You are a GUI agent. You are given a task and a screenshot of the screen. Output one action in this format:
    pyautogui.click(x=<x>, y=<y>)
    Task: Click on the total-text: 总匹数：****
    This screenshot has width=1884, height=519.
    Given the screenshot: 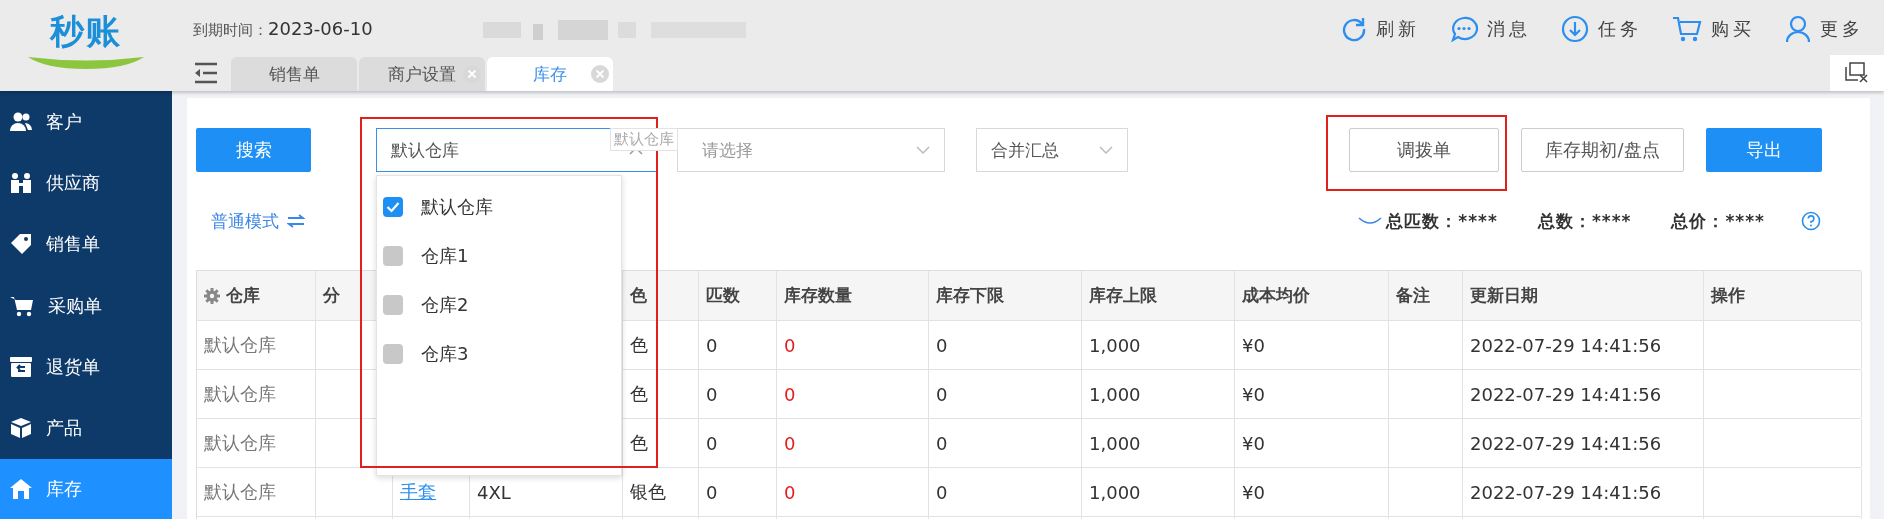 What is the action you would take?
    pyautogui.click(x=1442, y=221)
    